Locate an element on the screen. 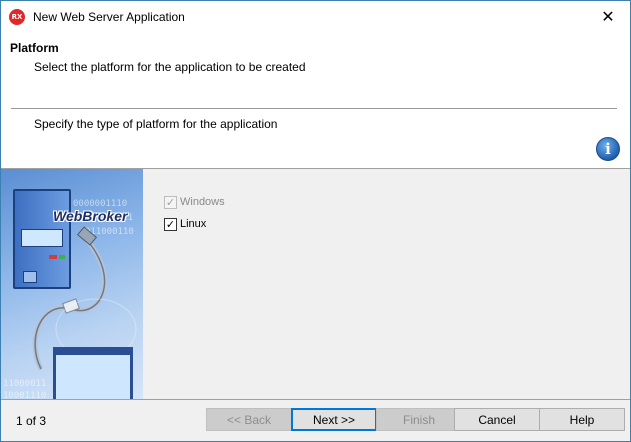 Image resolution: width=631 pixels, height=442 pixels. platform-options: ✓ Windows ✓ Linux is located at coordinates (194, 213).